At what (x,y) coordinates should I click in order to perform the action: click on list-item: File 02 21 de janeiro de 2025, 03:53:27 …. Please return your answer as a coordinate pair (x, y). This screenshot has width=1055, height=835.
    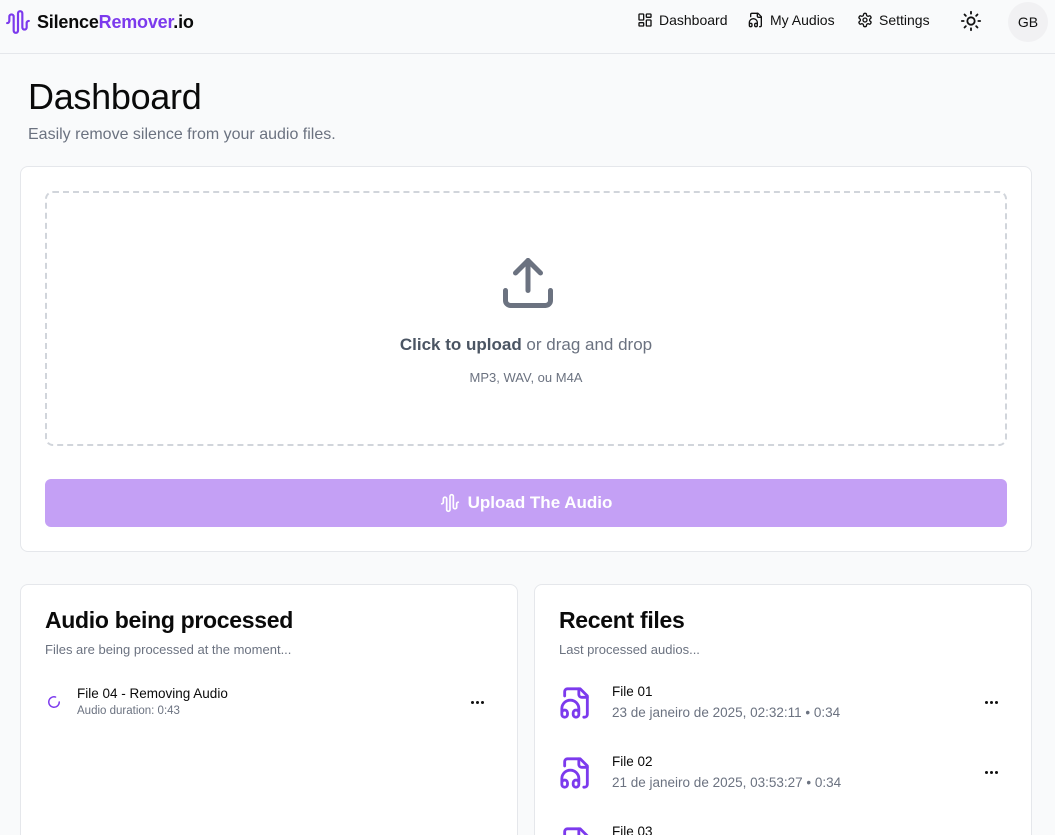
    Looking at the image, I should click on (784, 779).